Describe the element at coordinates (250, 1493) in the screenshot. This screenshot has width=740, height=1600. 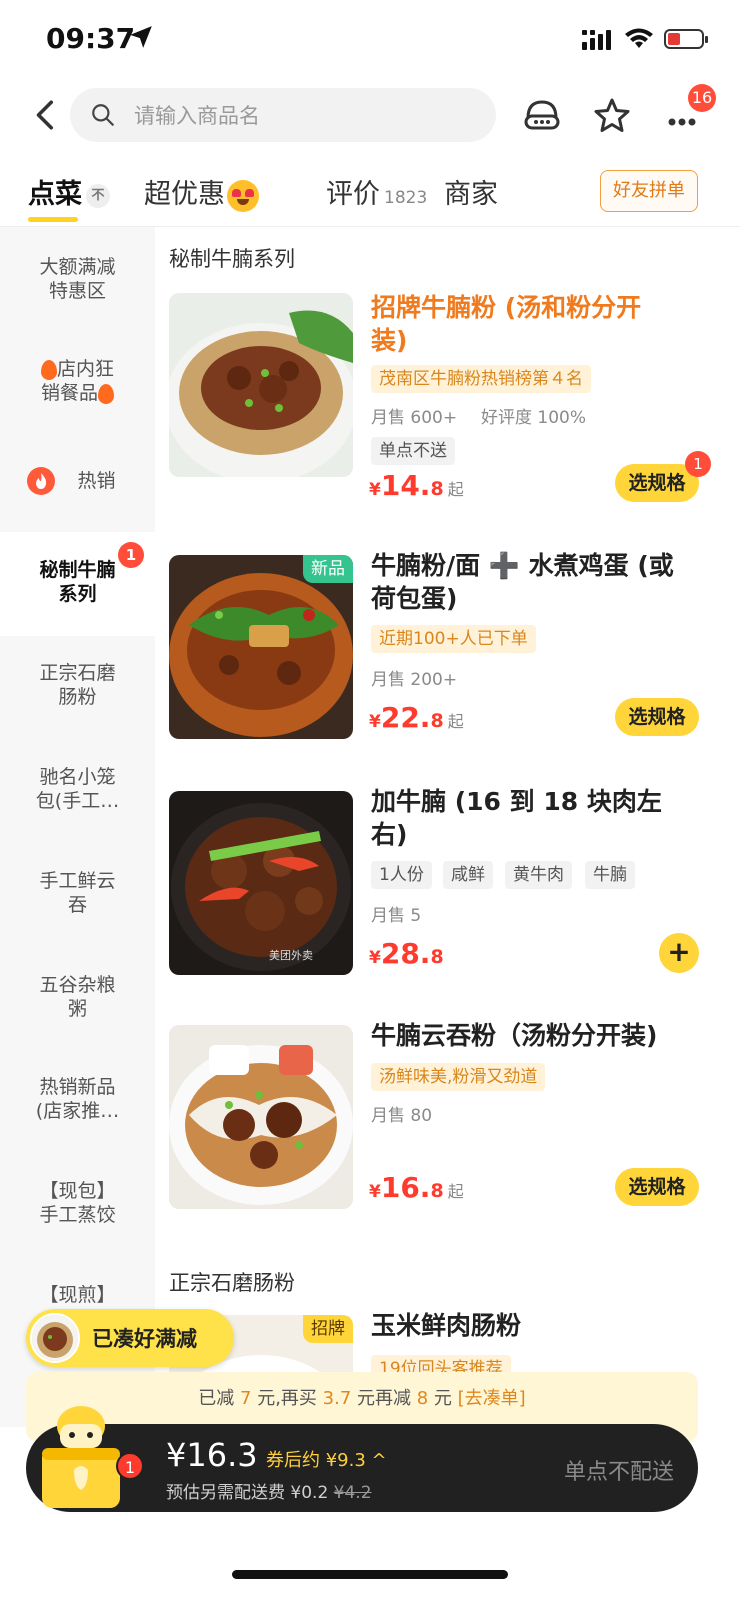
I see `delivery-fee-label: 预估另需配送费 ¥0.2` at that location.